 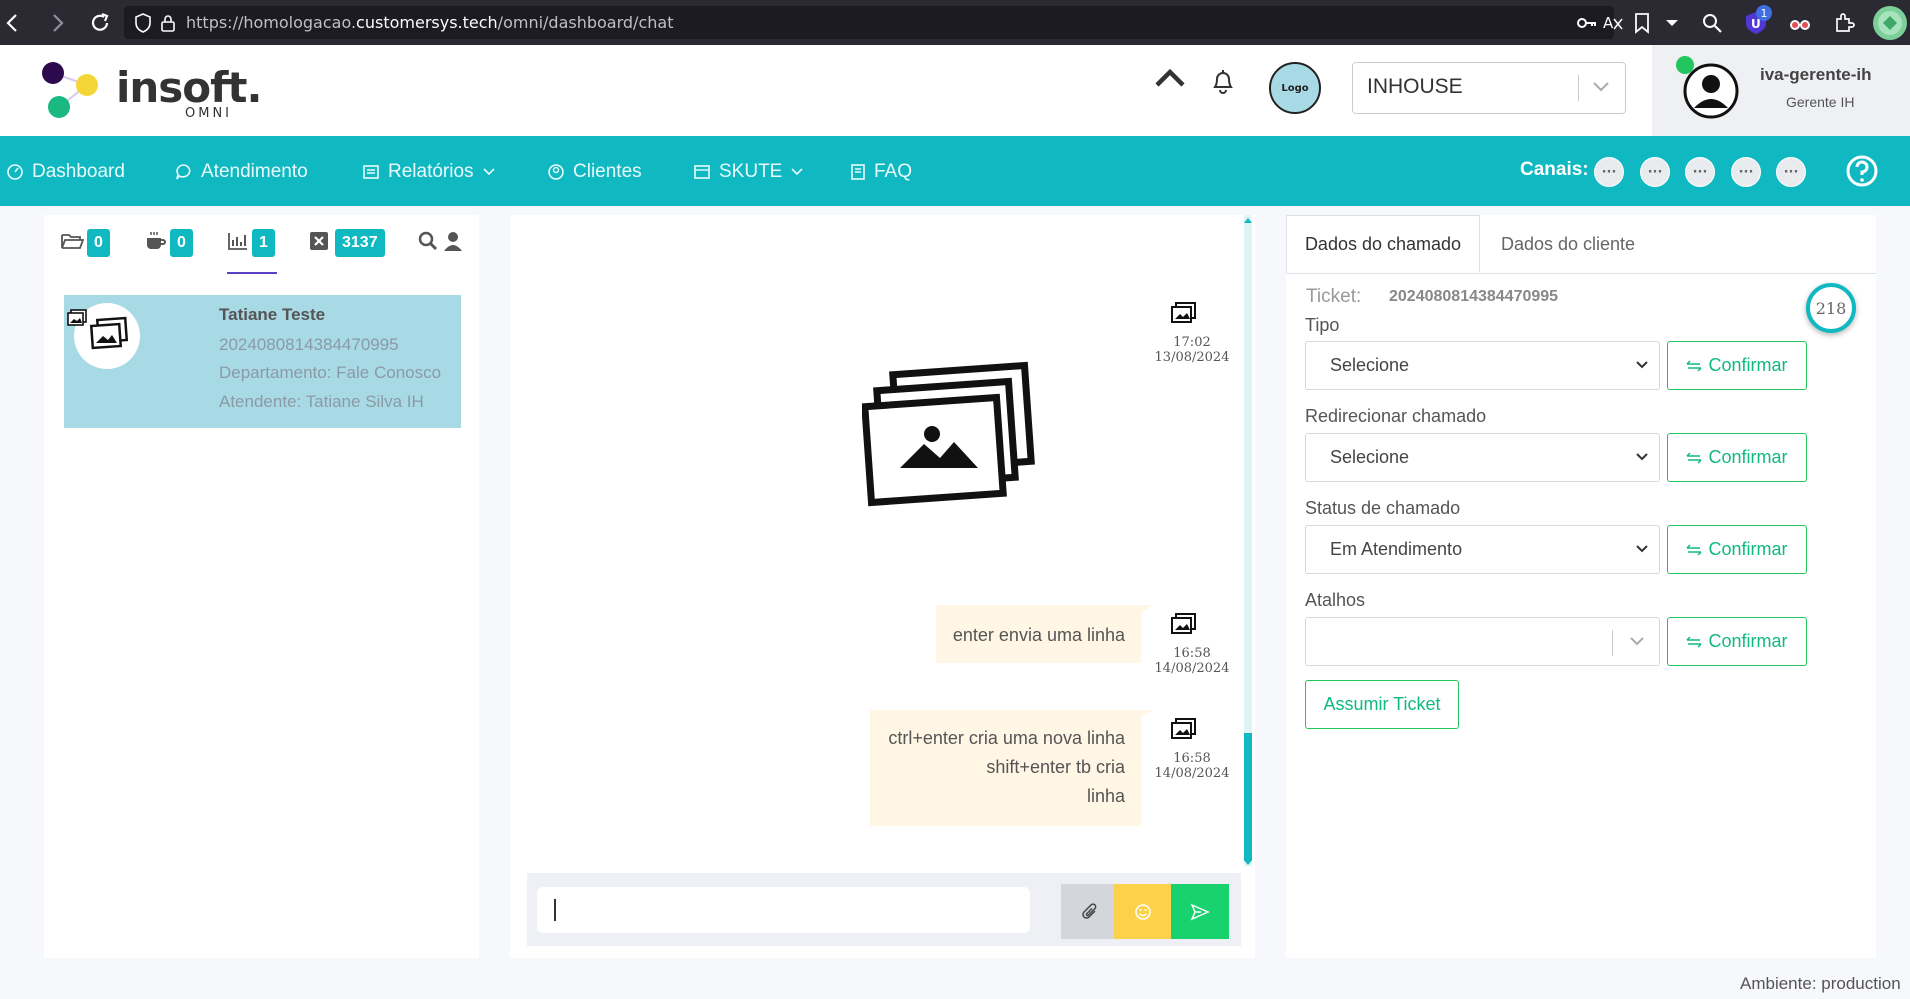 What do you see at coordinates (1192, 661) in the screenshot?
I see `message-timestamp: 16:58 14/08/2024` at bounding box center [1192, 661].